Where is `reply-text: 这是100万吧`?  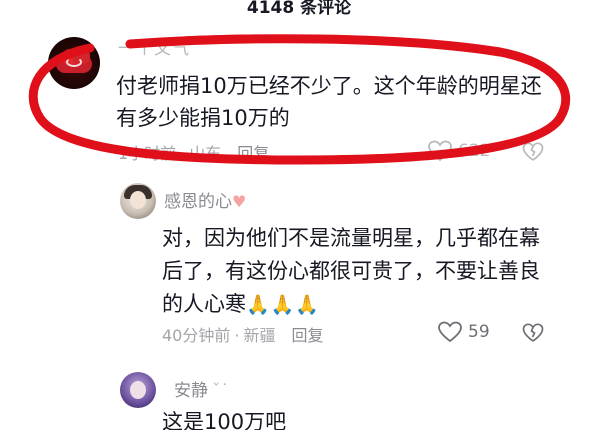
reply-text: 这是100万吧 is located at coordinates (224, 420).